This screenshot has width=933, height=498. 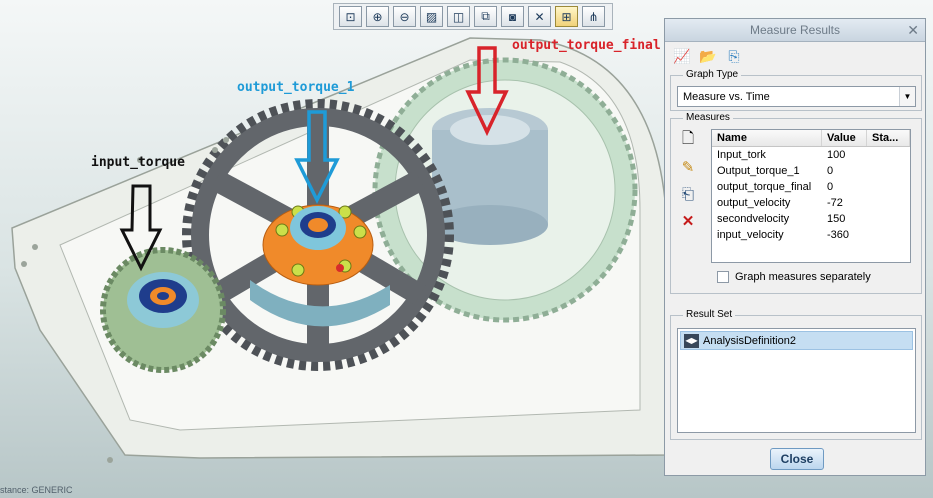 What do you see at coordinates (796, 96) in the screenshot?
I see `graph-type-select: Measure vs. Time ▼` at bounding box center [796, 96].